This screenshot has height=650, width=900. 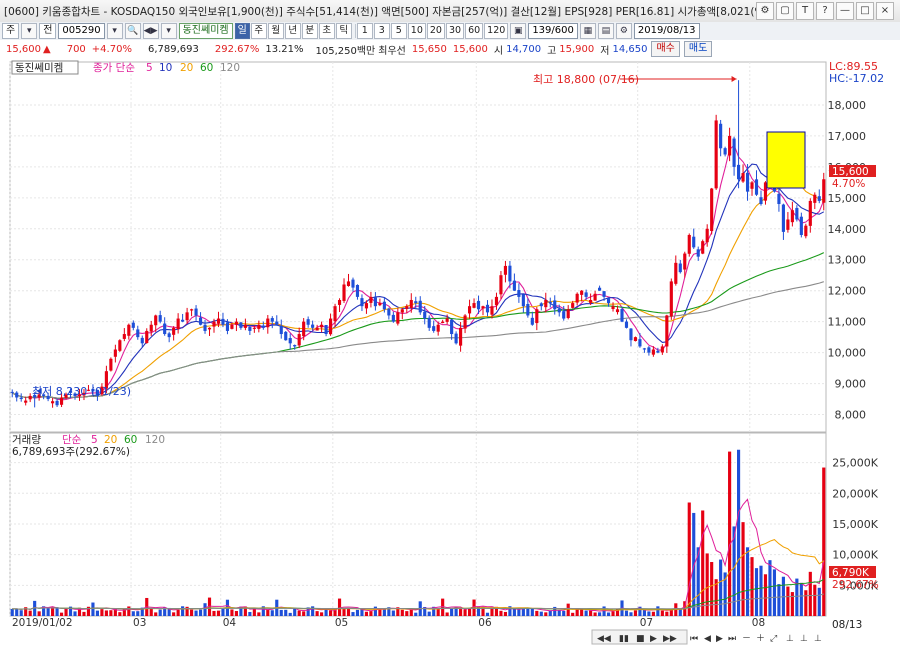 I want to click on zoom-out-icon: －, so click(x=746, y=639).